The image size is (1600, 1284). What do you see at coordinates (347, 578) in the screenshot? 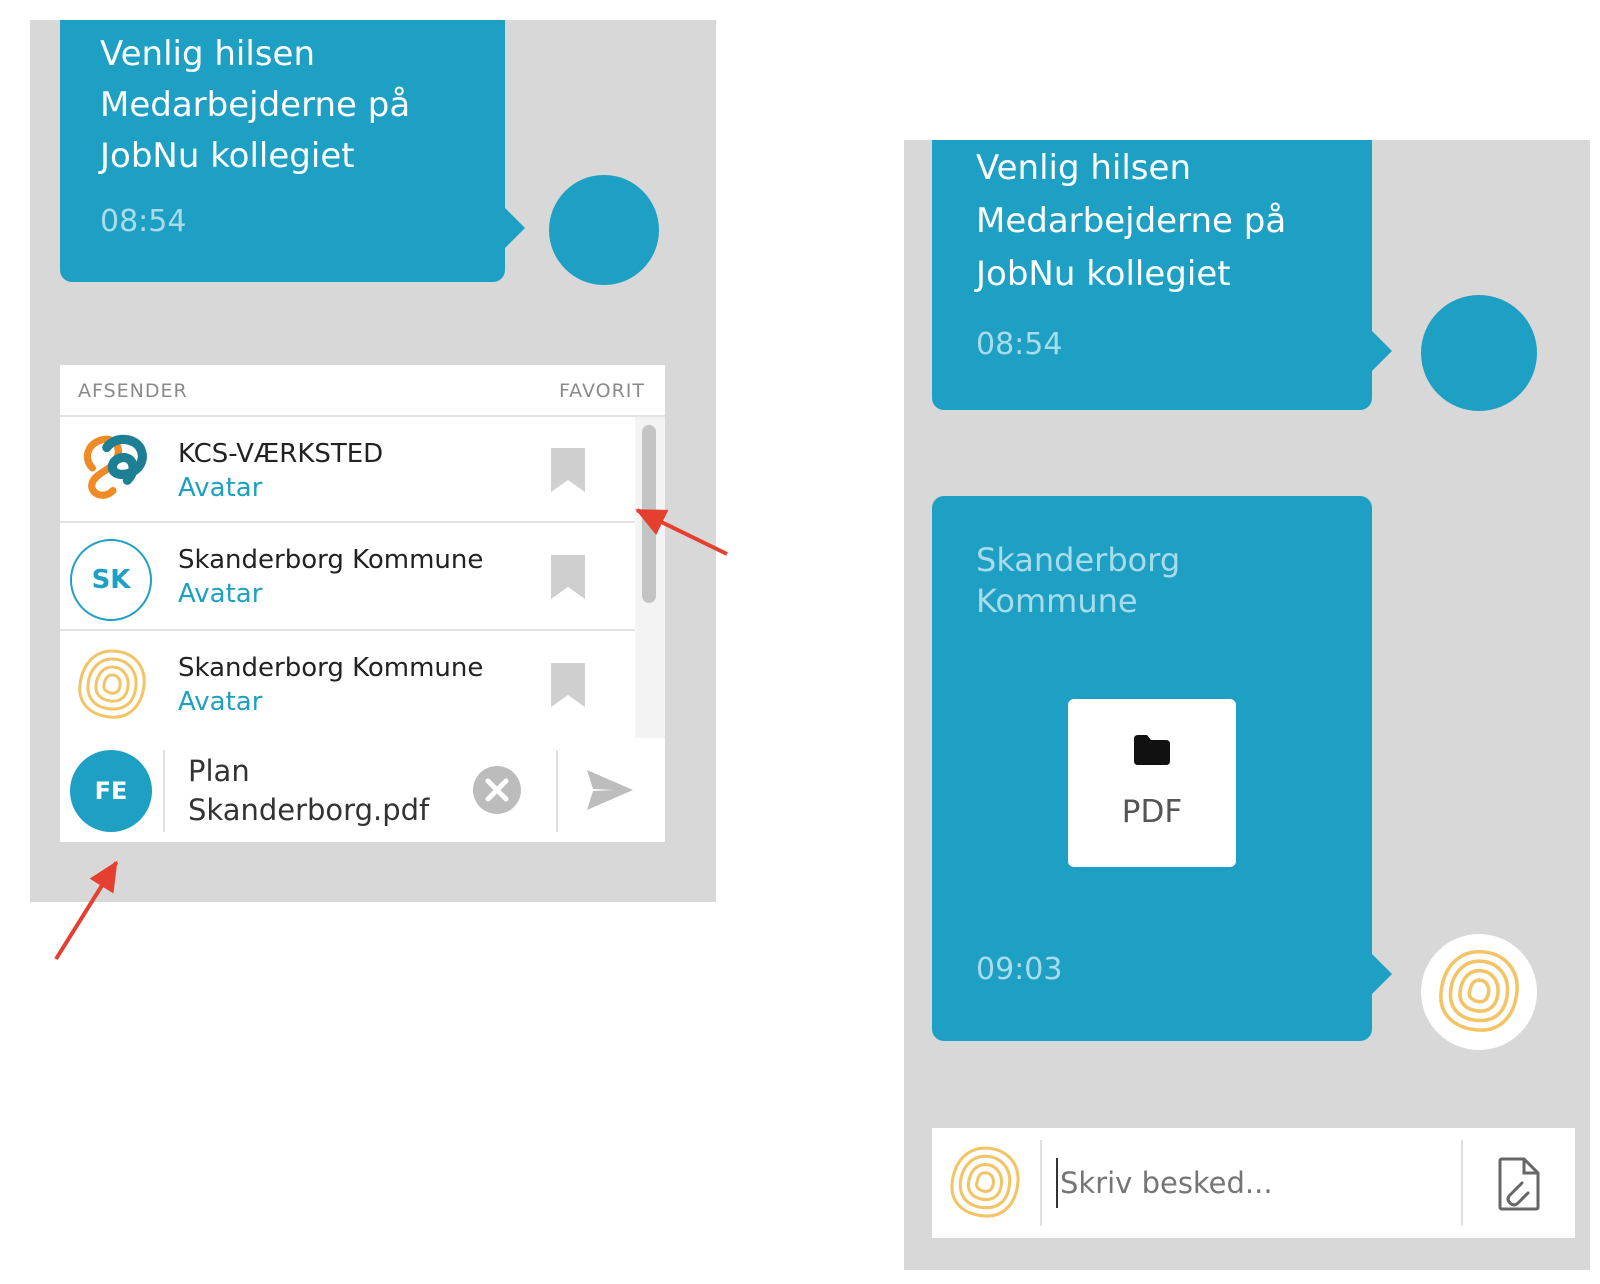
I see `sender-option: SK Skanderborg Kommune Avatar` at bounding box center [347, 578].